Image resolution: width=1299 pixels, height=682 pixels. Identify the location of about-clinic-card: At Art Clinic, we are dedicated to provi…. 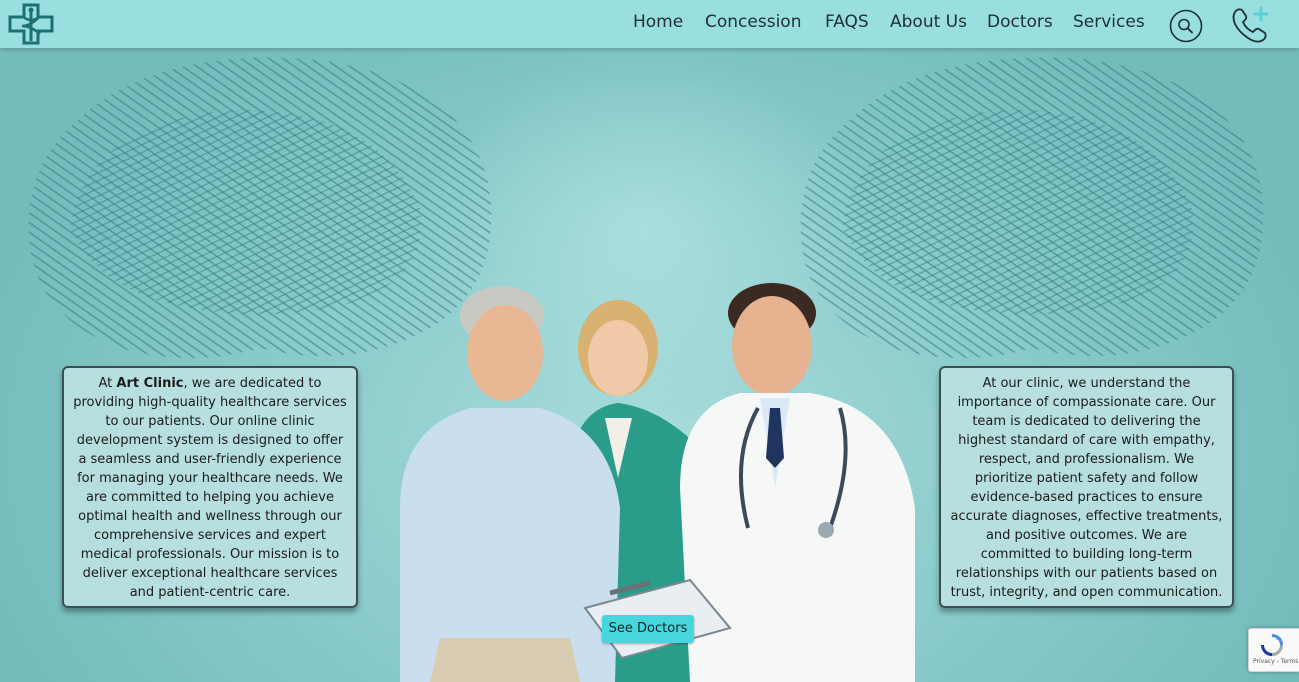
(210, 487).